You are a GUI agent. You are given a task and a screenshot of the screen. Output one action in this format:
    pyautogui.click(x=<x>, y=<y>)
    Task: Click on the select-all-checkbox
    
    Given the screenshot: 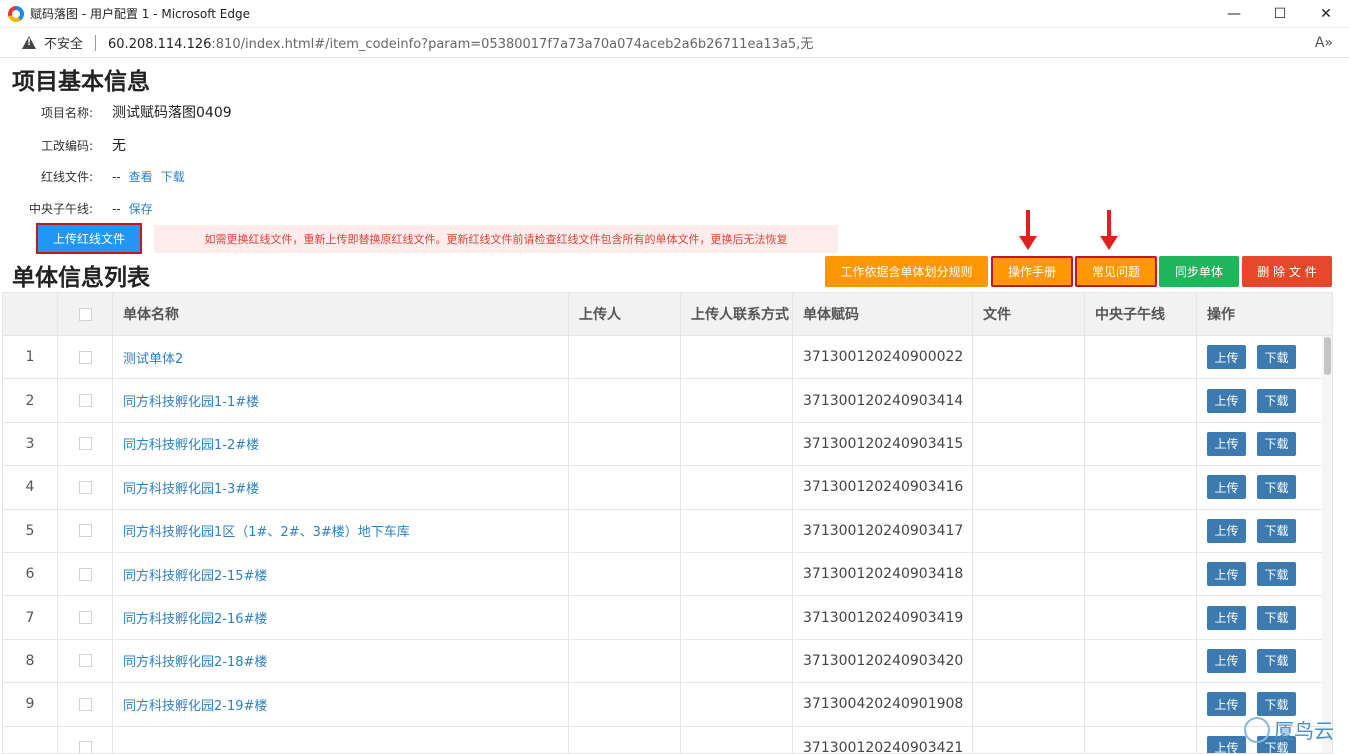 What is the action you would take?
    pyautogui.click(x=85, y=314)
    